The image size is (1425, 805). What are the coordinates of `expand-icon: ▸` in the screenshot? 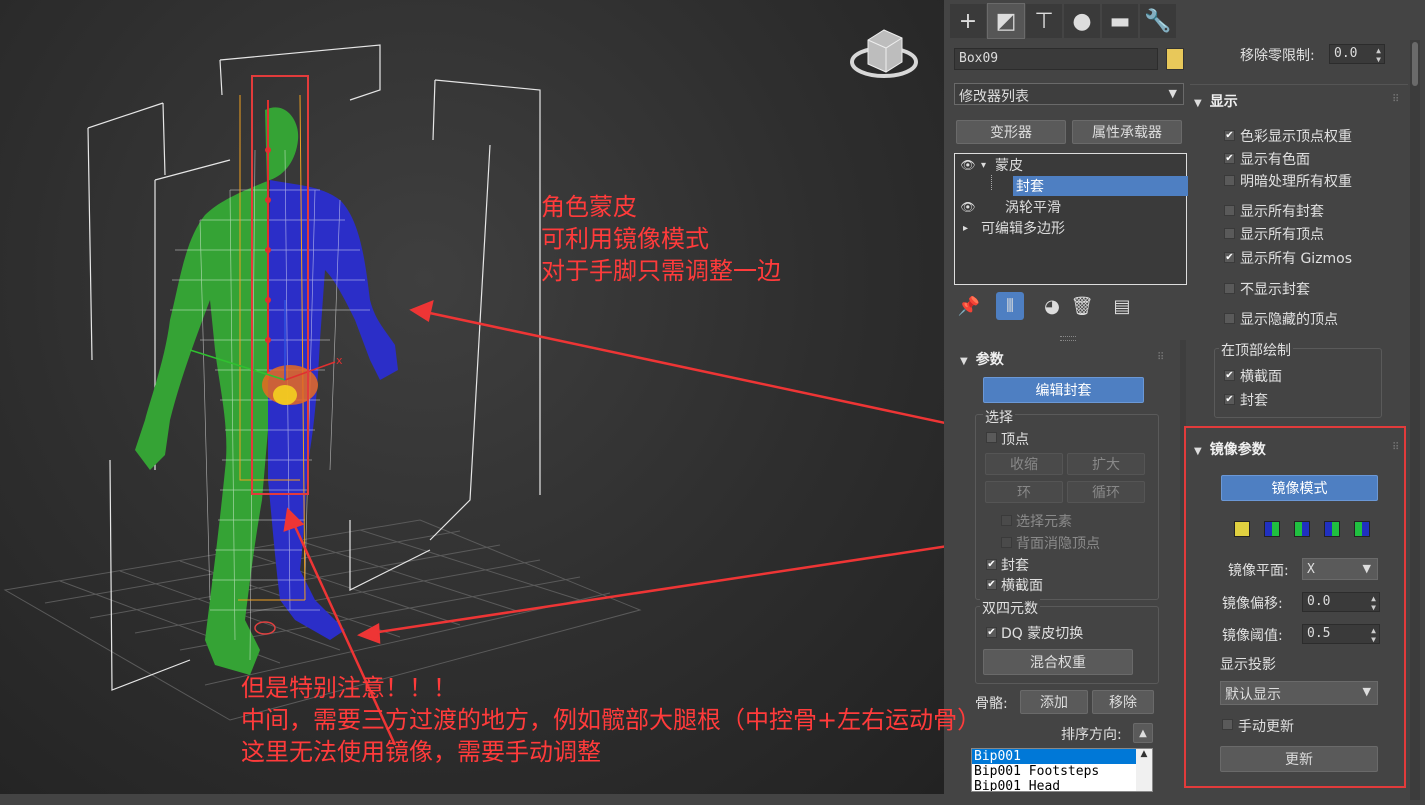 It's located at (972, 228).